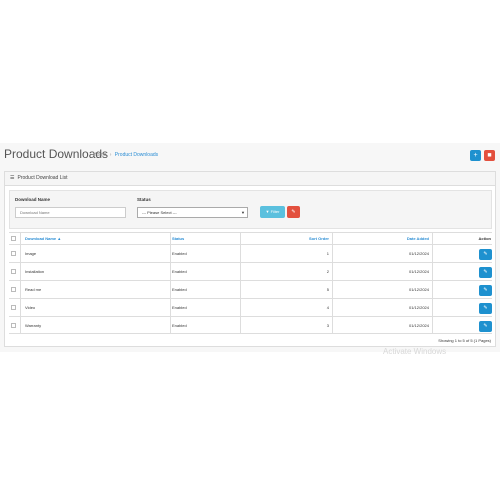 The height and width of the screenshot is (500, 500). Describe the element at coordinates (70, 212) in the screenshot. I see `download-name-input` at that location.